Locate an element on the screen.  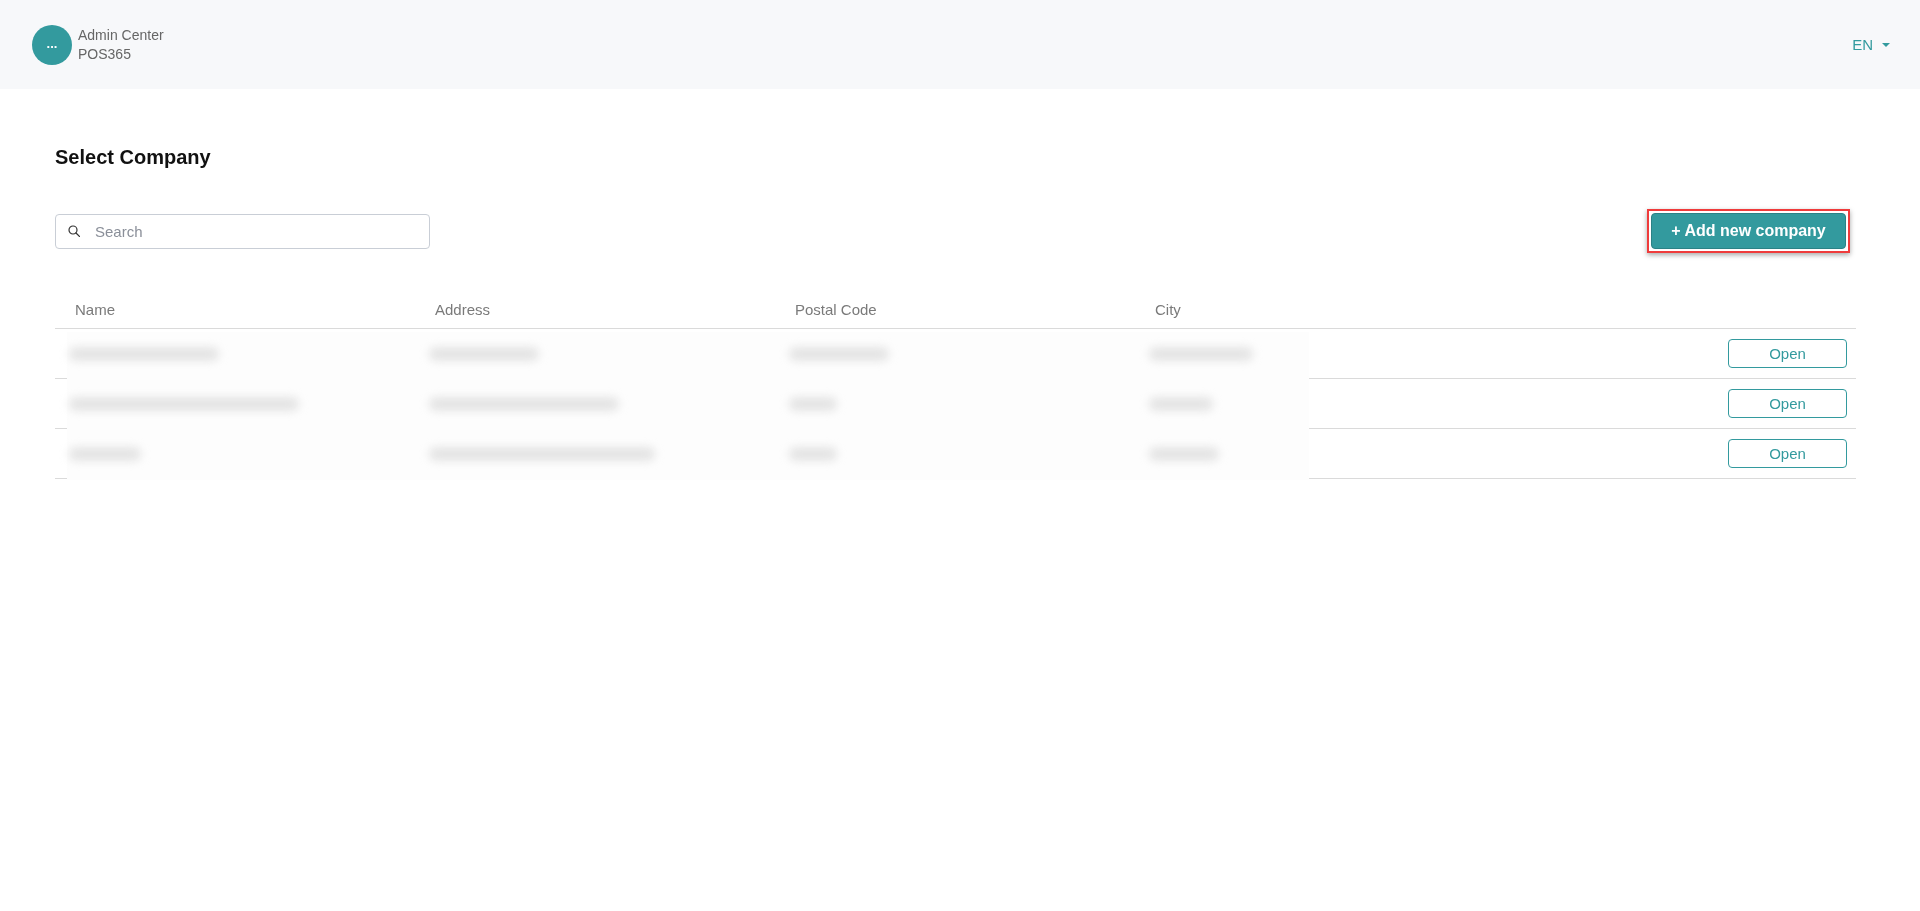
caret-icon is located at coordinates (1886, 44).